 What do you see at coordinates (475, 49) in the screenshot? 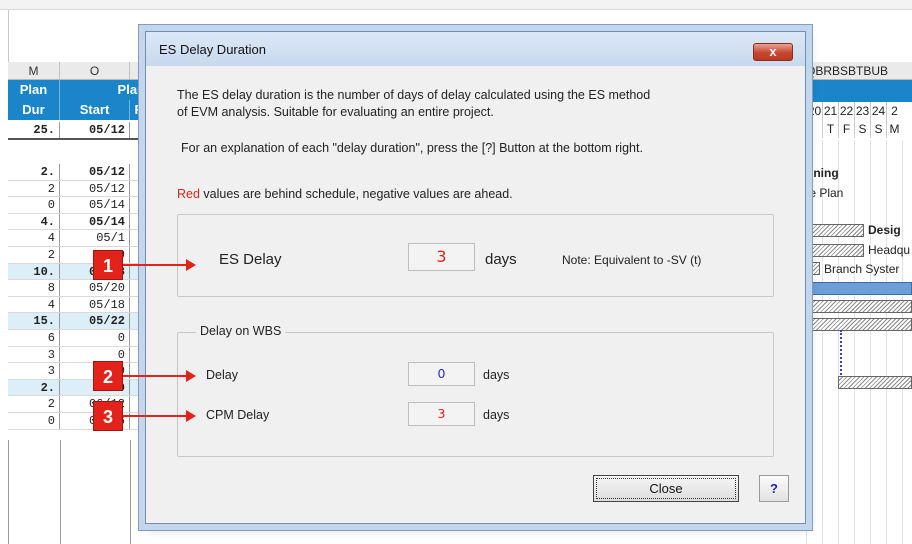
I see `dialog-titlebar: ES Delay Duration x` at bounding box center [475, 49].